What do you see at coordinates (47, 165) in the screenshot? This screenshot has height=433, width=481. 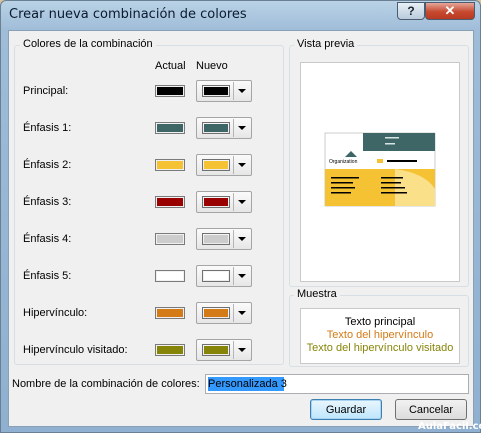 I see `color-row-label: Énfasis 2:` at bounding box center [47, 165].